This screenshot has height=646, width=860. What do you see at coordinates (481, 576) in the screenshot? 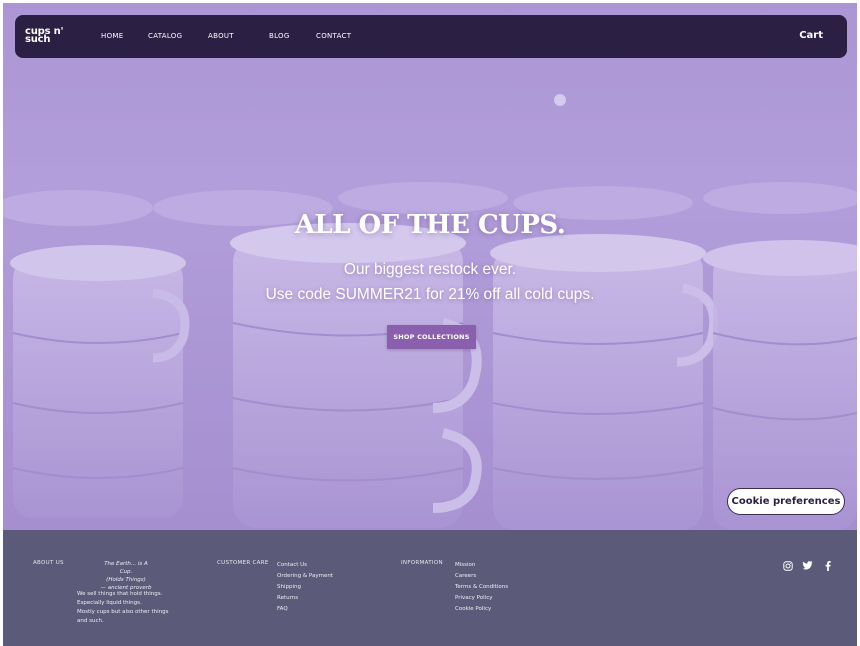
I see `footer-link-careers: Careers` at bounding box center [481, 576].